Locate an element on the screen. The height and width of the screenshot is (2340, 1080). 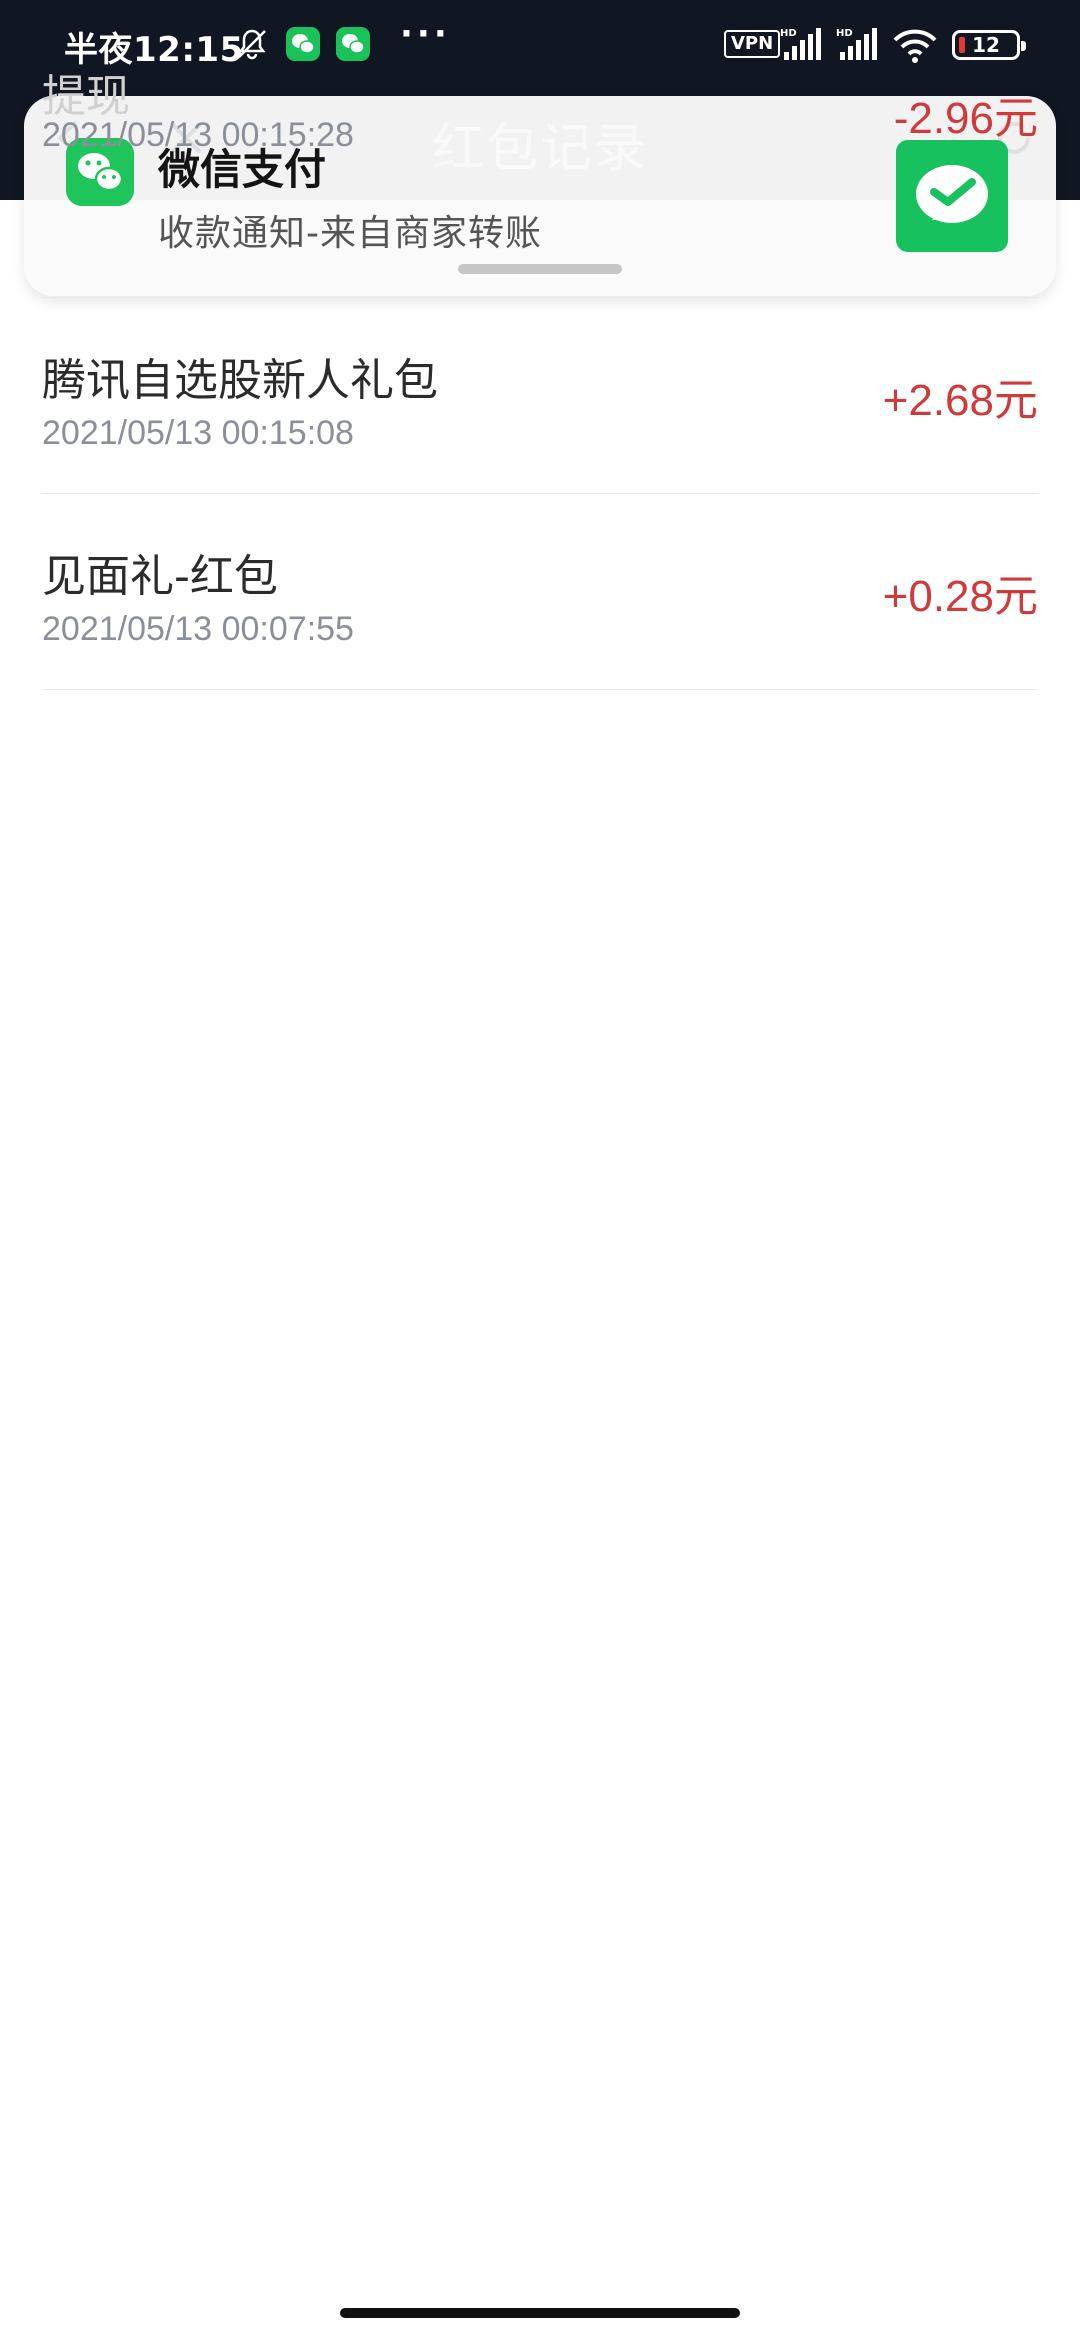
notifications-off-icon is located at coordinates (252, 44).